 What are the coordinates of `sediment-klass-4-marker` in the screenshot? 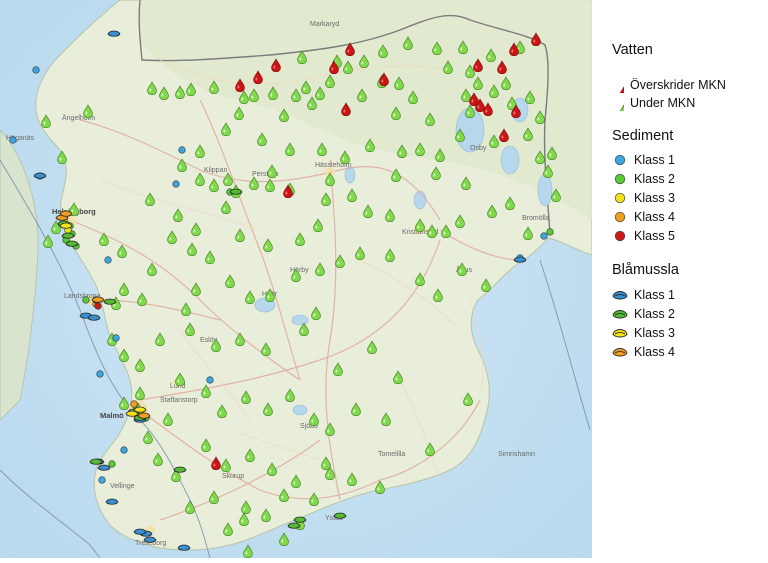 It's located at (134, 404).